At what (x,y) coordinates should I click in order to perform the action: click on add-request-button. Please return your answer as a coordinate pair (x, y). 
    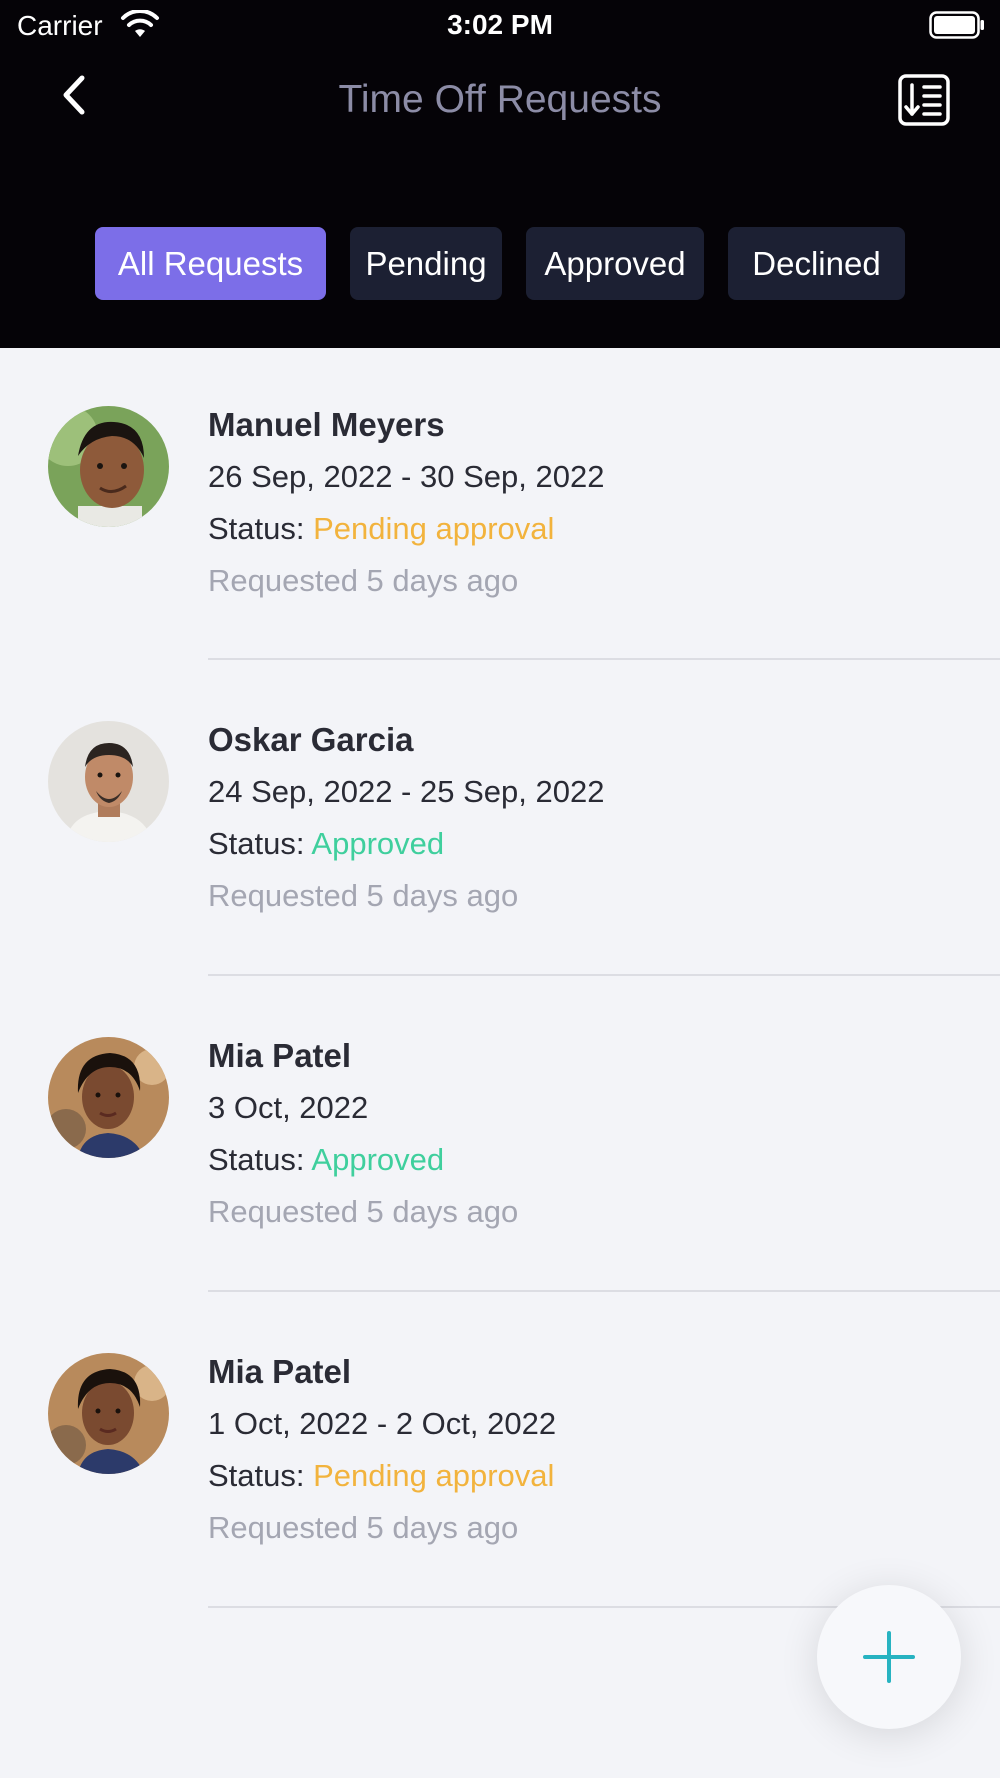
    Looking at the image, I should click on (889, 1657).